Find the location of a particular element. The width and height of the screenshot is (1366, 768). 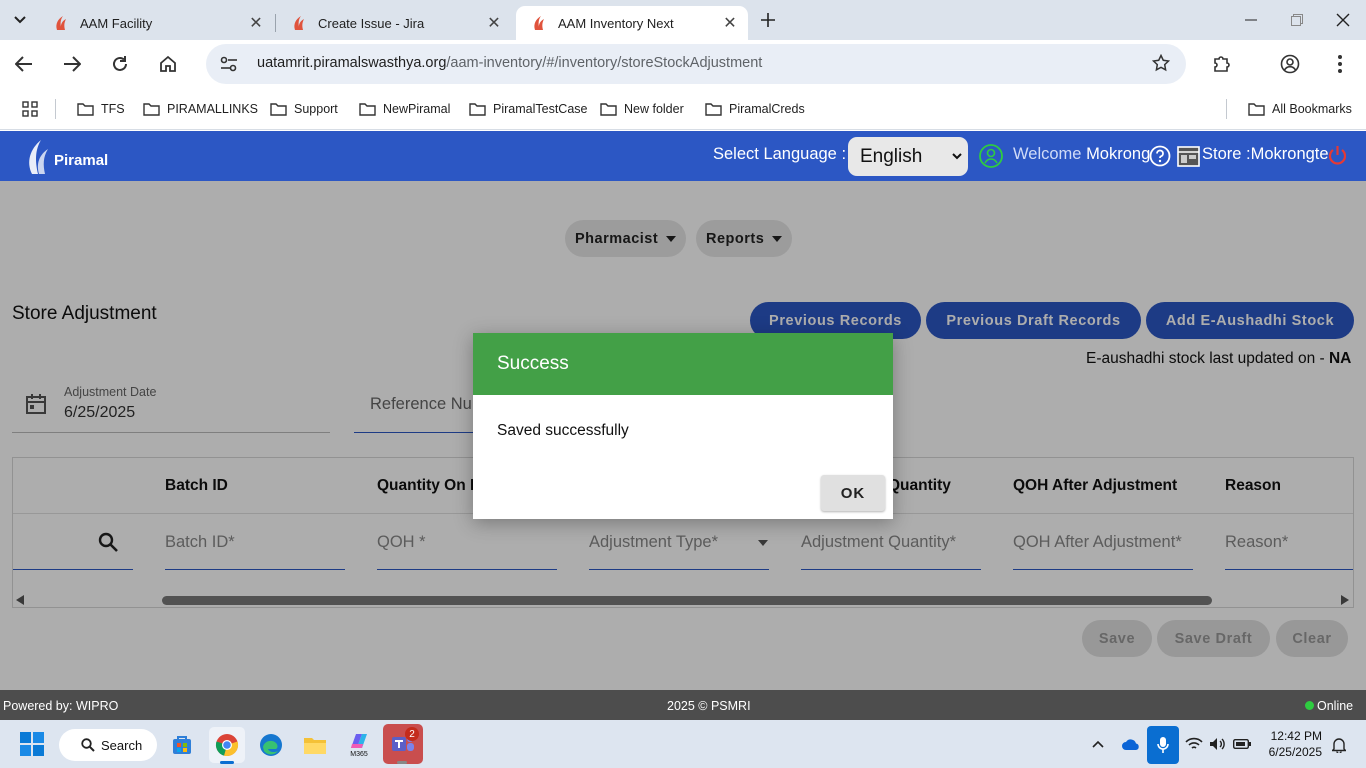

logout-button is located at coordinates (1337, 155).